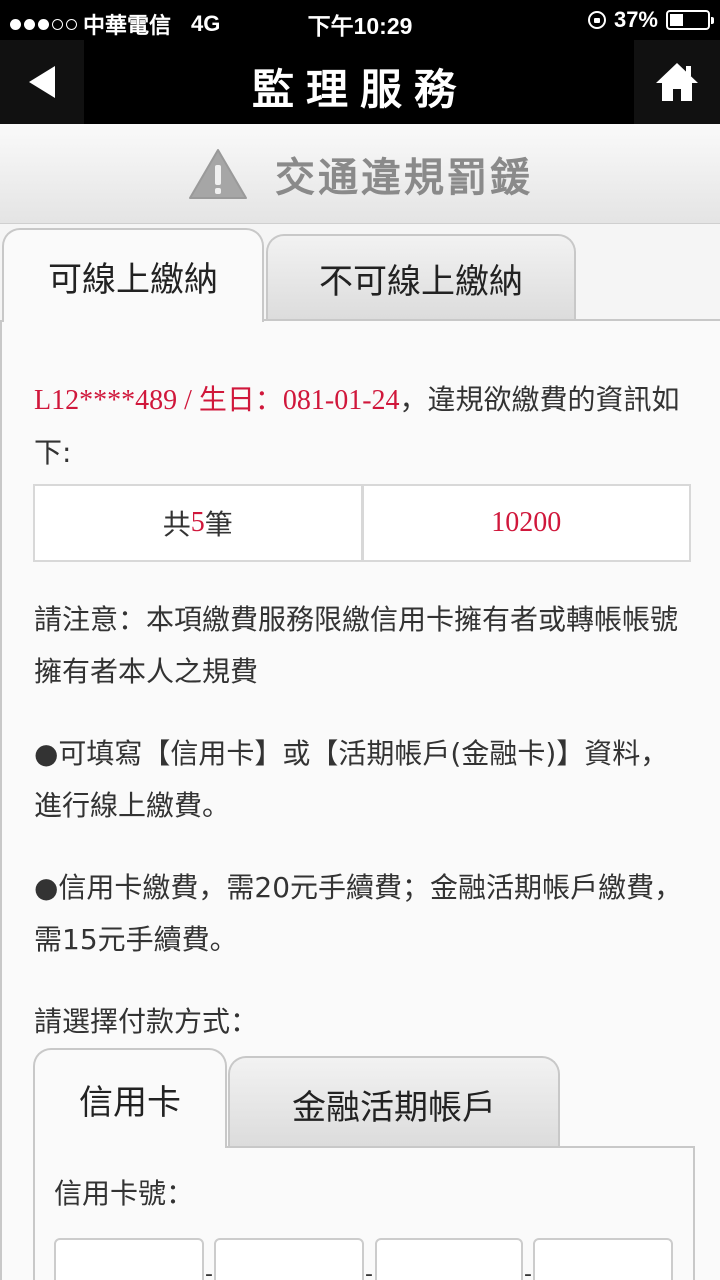 Image resolution: width=720 pixels, height=1280 pixels. I want to click on battery-percent: 37%, so click(635, 19).